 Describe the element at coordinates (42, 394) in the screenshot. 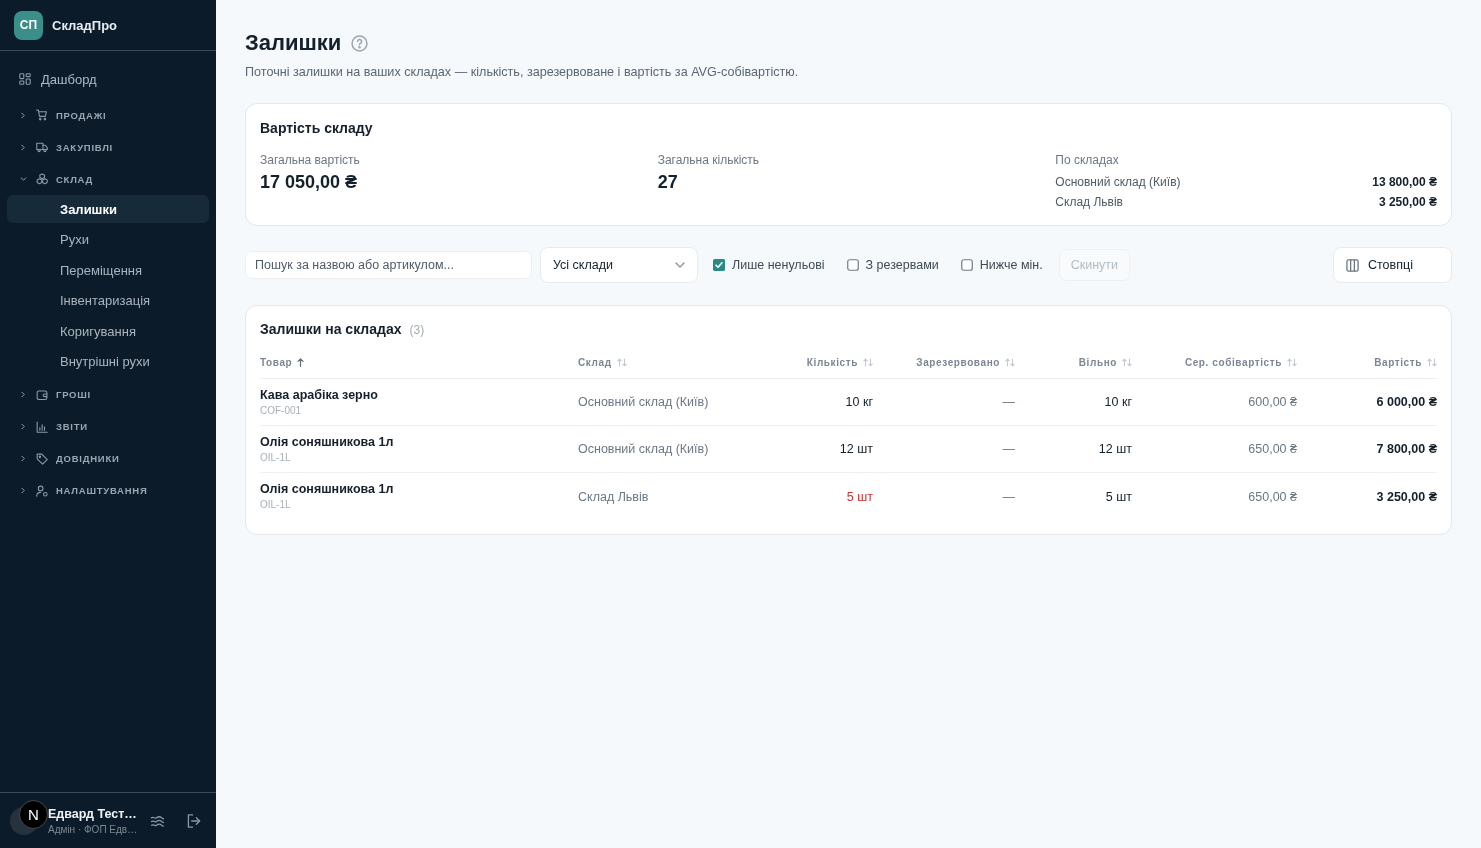

I see `wallet-icon` at that location.